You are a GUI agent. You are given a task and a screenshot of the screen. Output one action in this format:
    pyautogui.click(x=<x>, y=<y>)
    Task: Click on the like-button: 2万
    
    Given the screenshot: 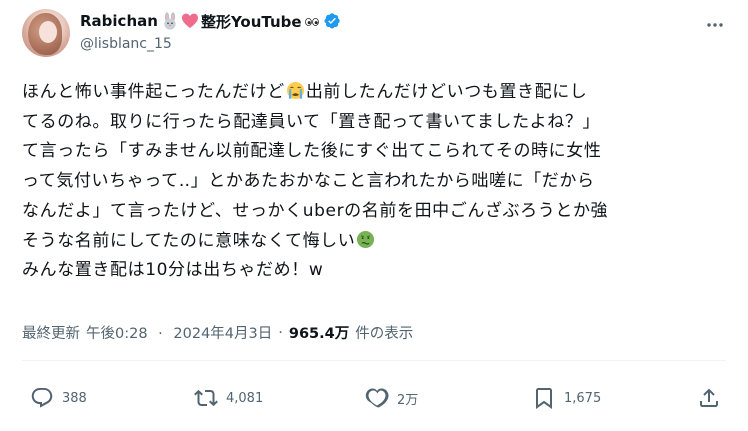 What is the action you would take?
    pyautogui.click(x=391, y=398)
    